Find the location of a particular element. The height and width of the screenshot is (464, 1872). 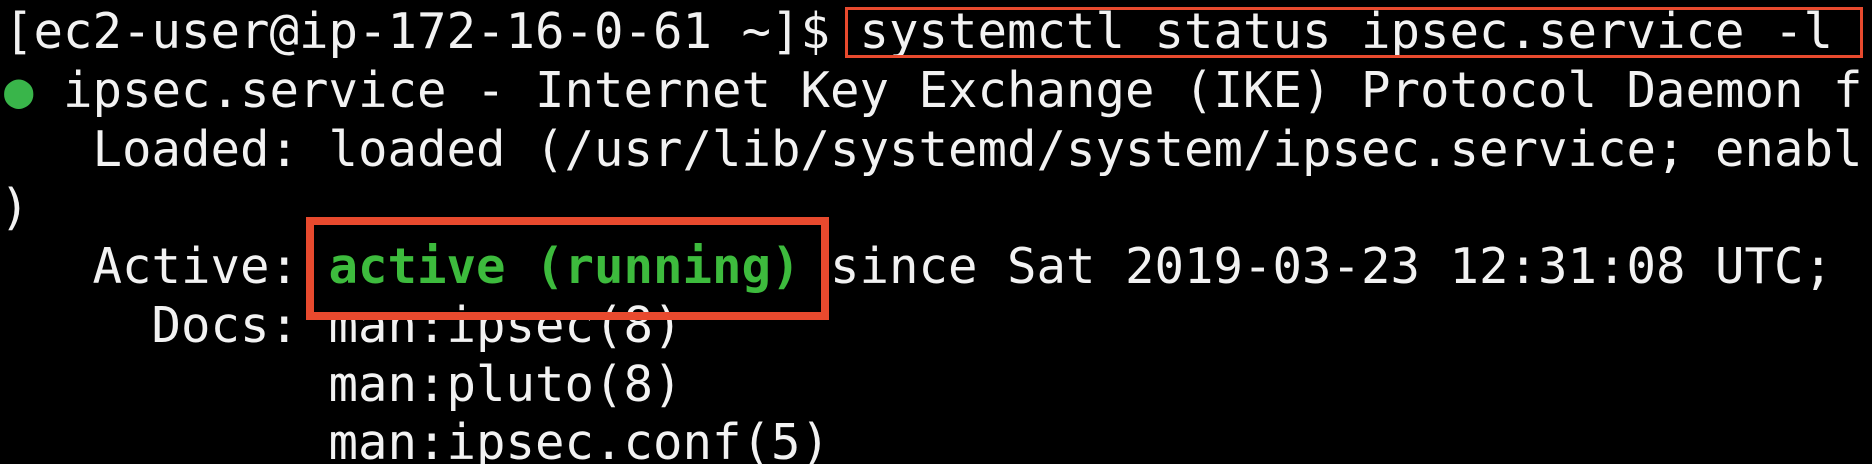

command-highlight-box is located at coordinates (1354, 32).